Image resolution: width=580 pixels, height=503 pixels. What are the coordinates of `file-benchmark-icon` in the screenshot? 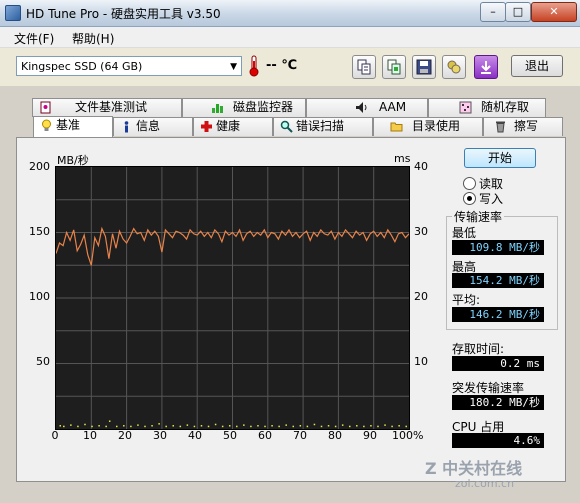 It's located at (45, 107).